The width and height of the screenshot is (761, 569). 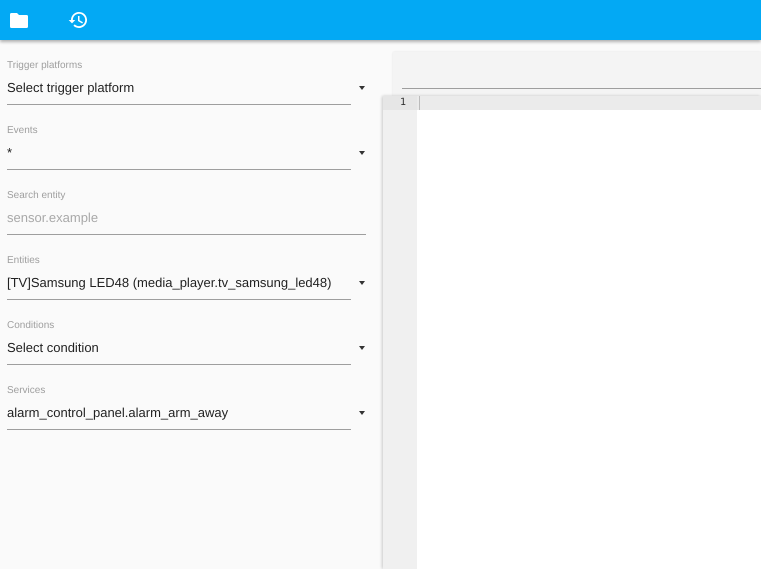 What do you see at coordinates (78, 20) in the screenshot?
I see `history-icon` at bounding box center [78, 20].